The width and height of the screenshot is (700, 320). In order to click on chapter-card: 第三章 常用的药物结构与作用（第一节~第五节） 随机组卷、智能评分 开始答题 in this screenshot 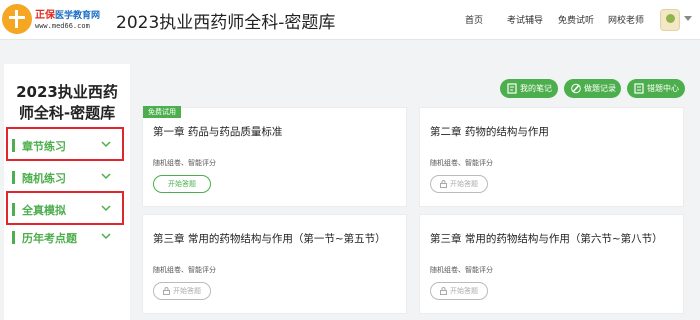, I will do `click(274, 264)`.